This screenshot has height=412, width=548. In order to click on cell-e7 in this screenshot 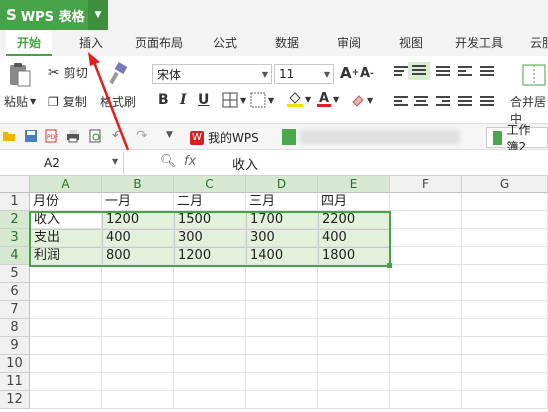, I will do `click(354, 310)`.